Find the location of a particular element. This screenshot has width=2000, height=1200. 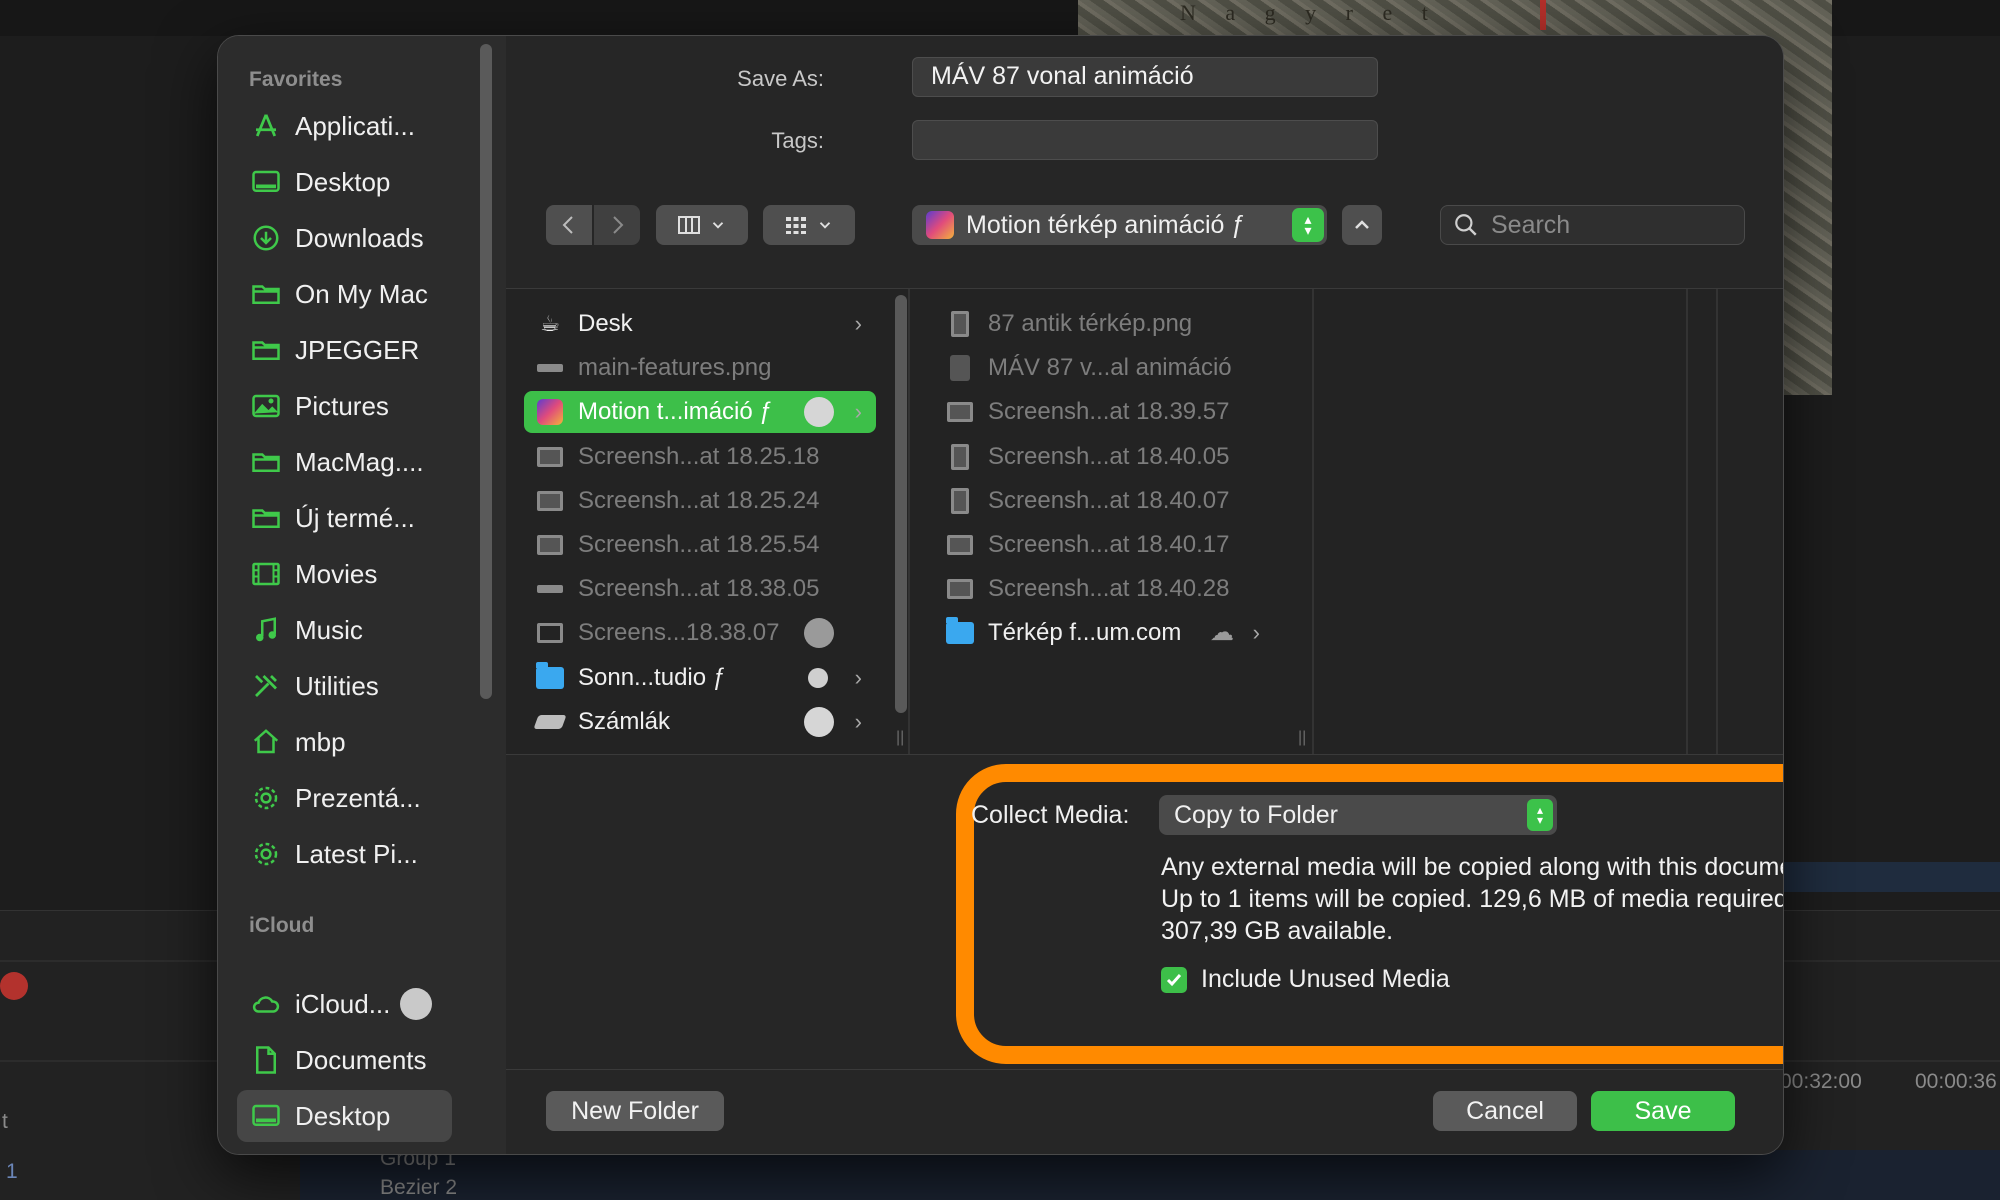

popup-stepper-icon: ▴ ▾ is located at coordinates (1308, 225).